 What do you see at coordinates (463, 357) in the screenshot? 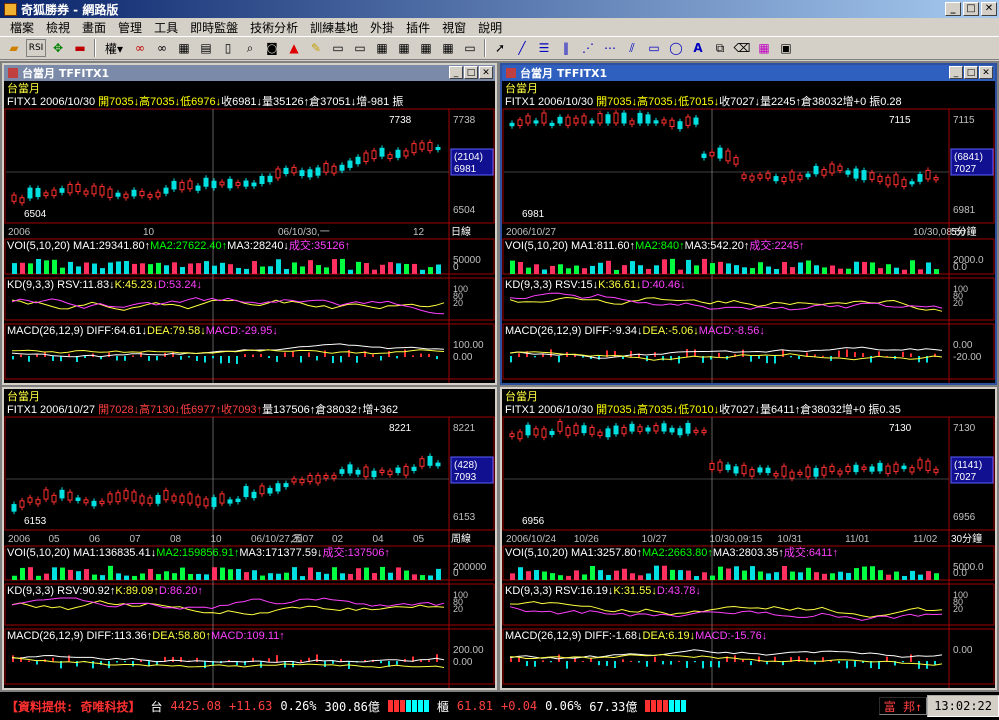
I see `macd-tick: 0.00` at bounding box center [463, 357].